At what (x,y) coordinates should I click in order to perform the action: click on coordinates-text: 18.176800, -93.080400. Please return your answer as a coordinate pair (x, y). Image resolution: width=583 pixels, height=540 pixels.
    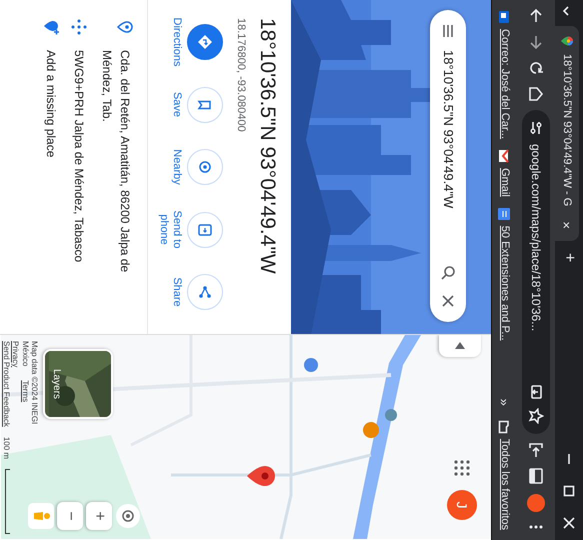
    Looking at the image, I should click on (241, 76).